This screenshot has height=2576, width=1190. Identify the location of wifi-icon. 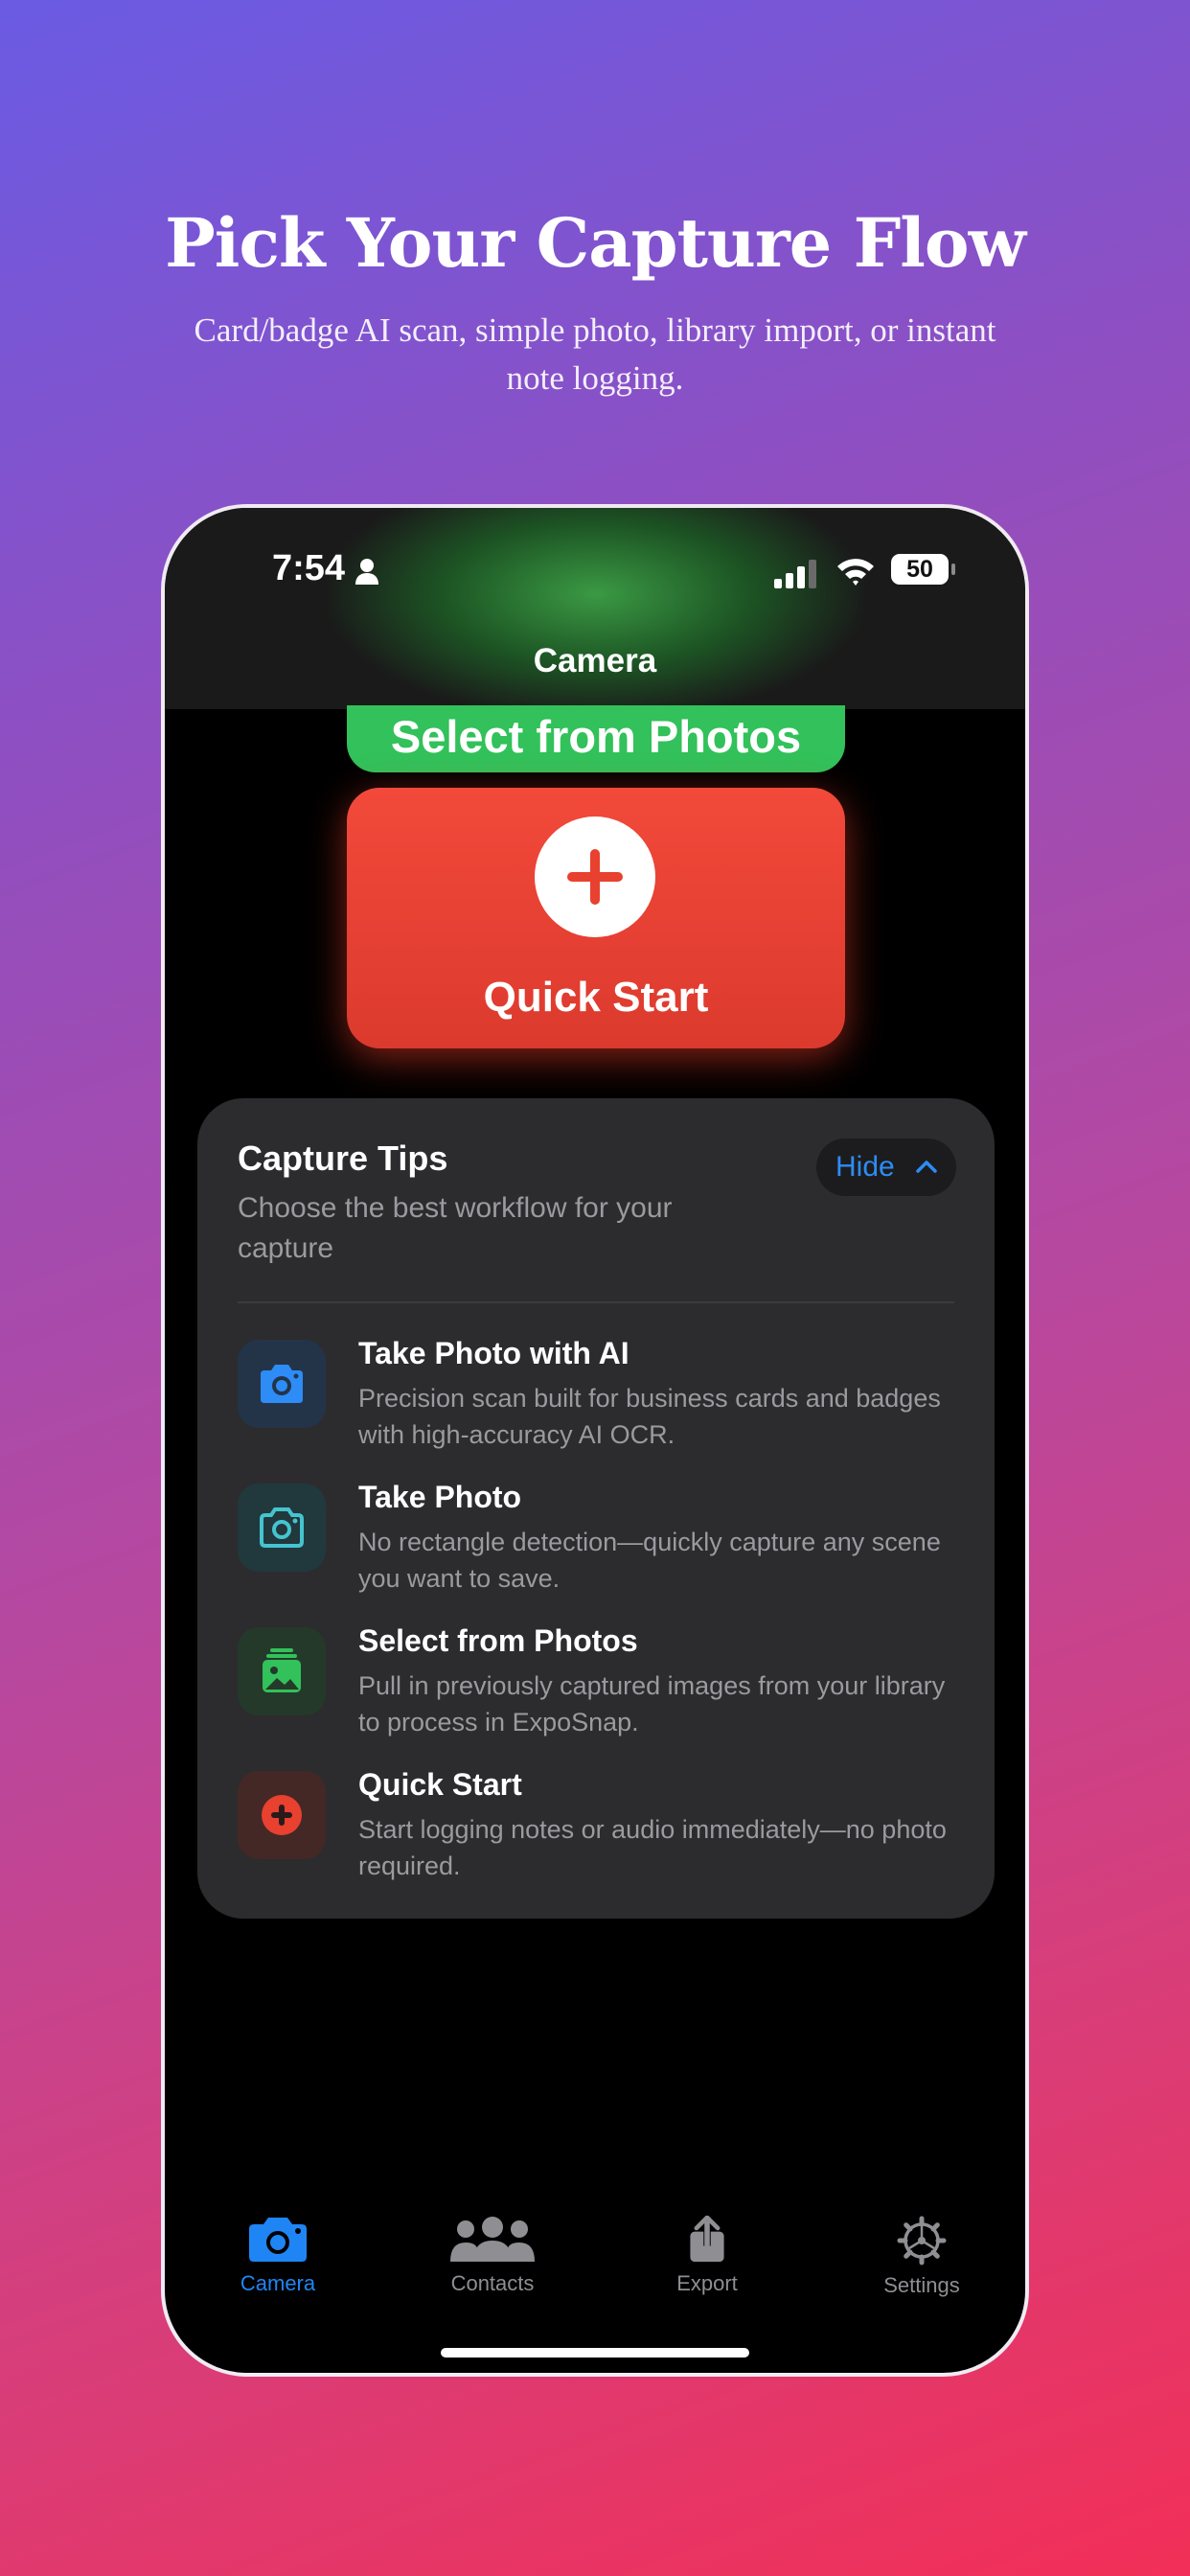
(856, 572).